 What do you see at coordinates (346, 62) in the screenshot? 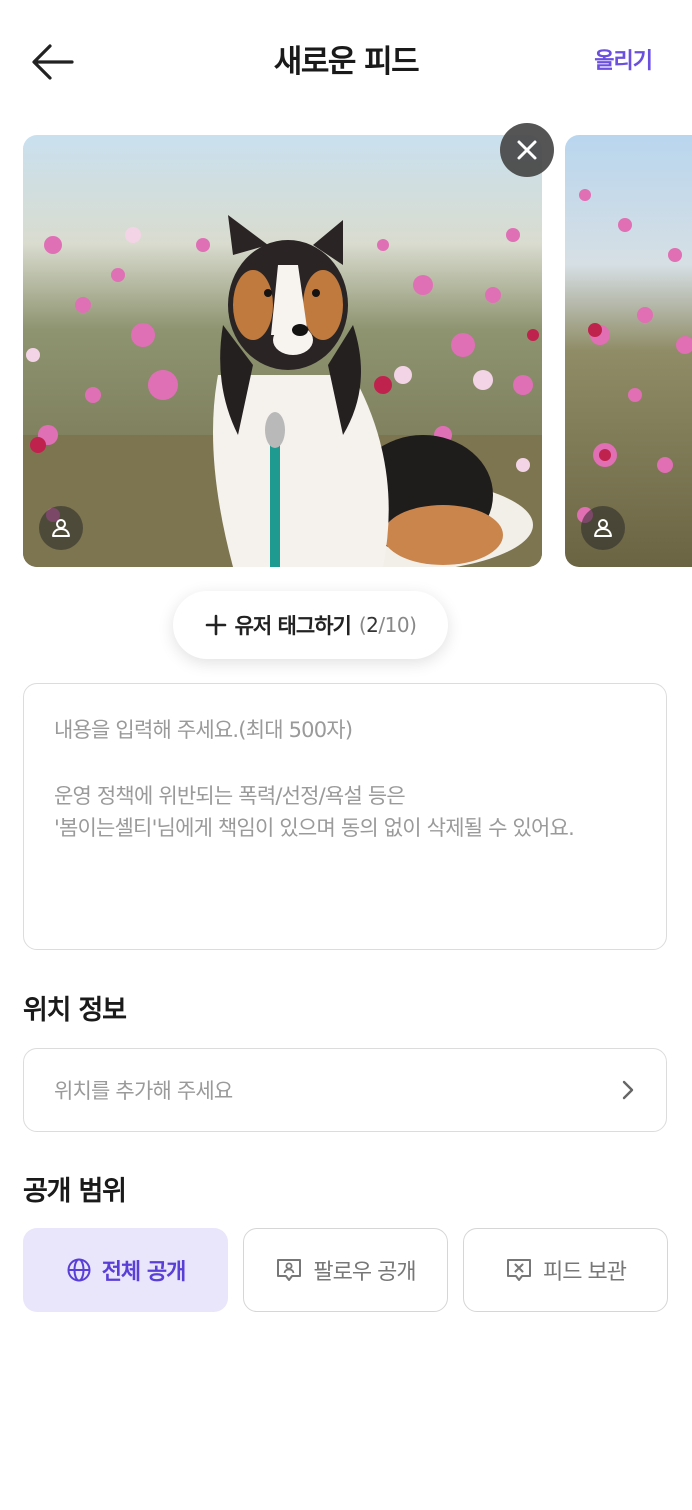
I see `page-title: 새로운 피드` at bounding box center [346, 62].